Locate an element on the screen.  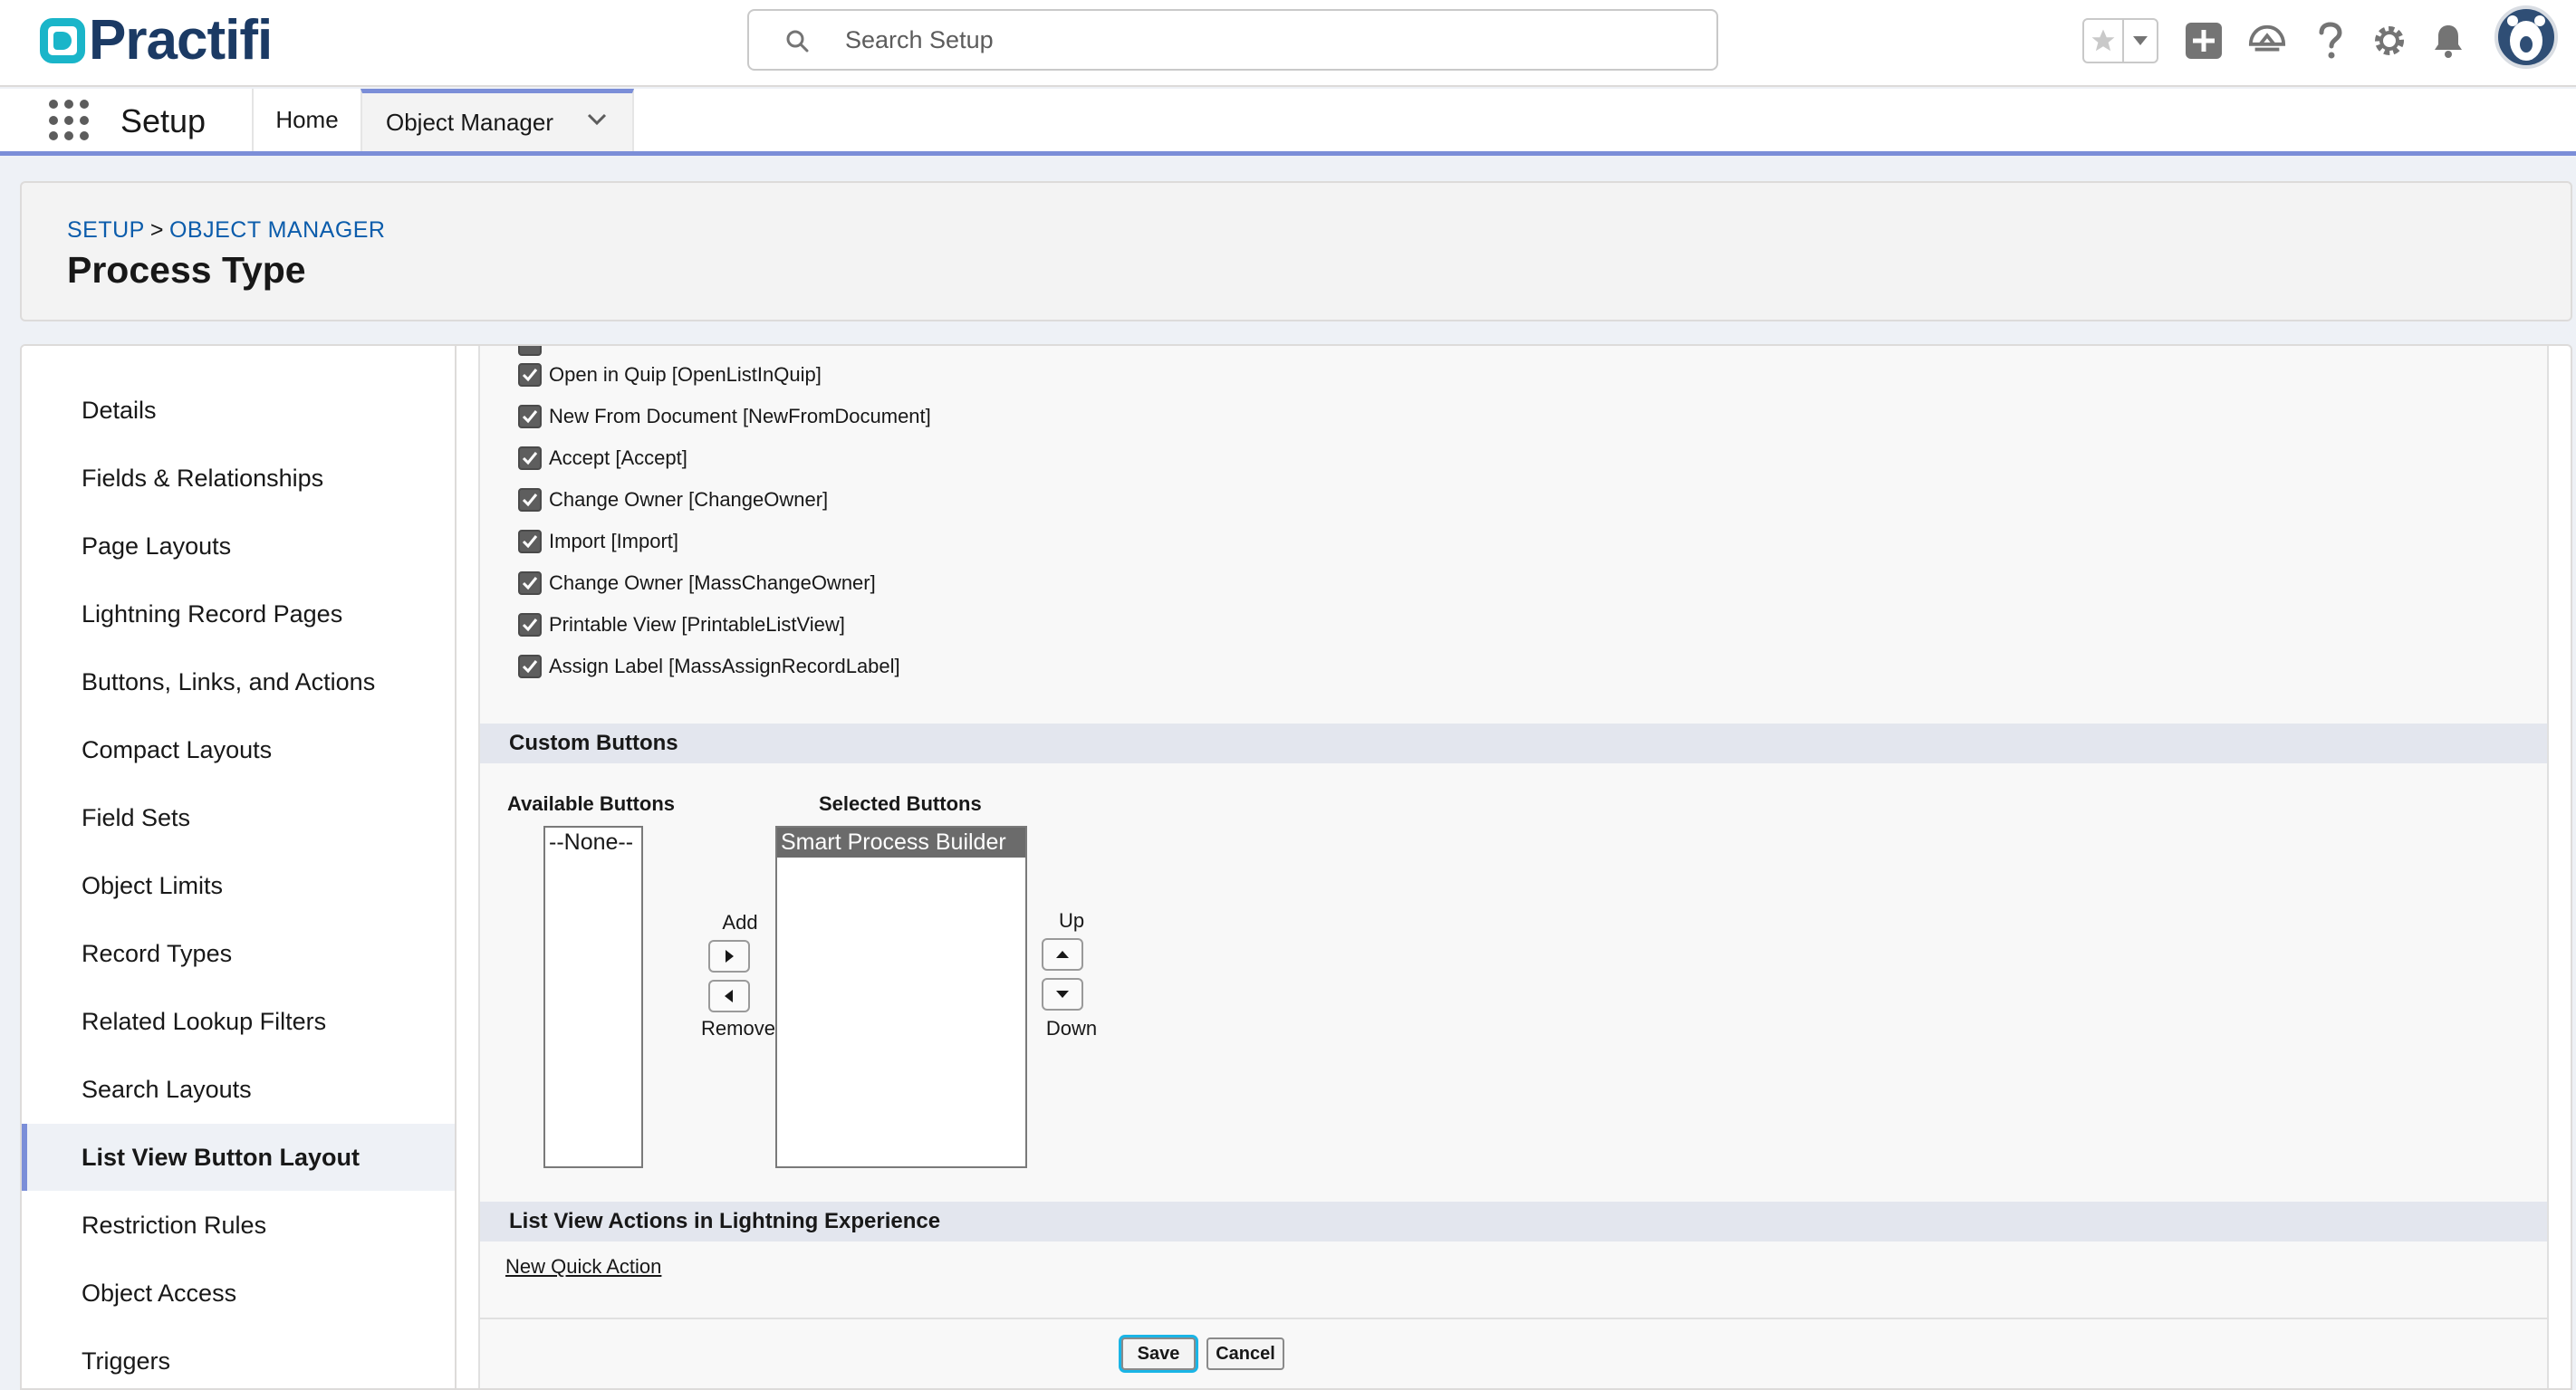
arrow-down-icon is located at coordinates (1062, 994).